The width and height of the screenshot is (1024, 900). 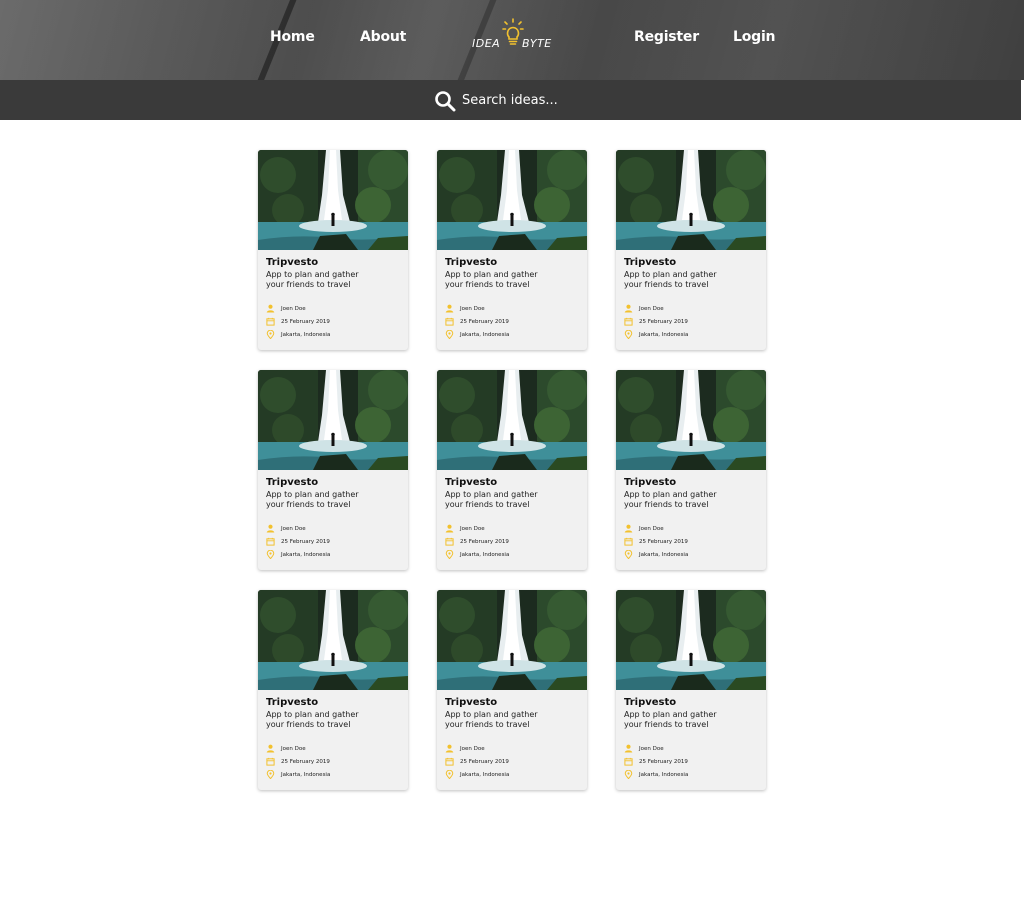 I want to click on header: Home About IDEA BYTE Register Login, so click(x=512, y=40).